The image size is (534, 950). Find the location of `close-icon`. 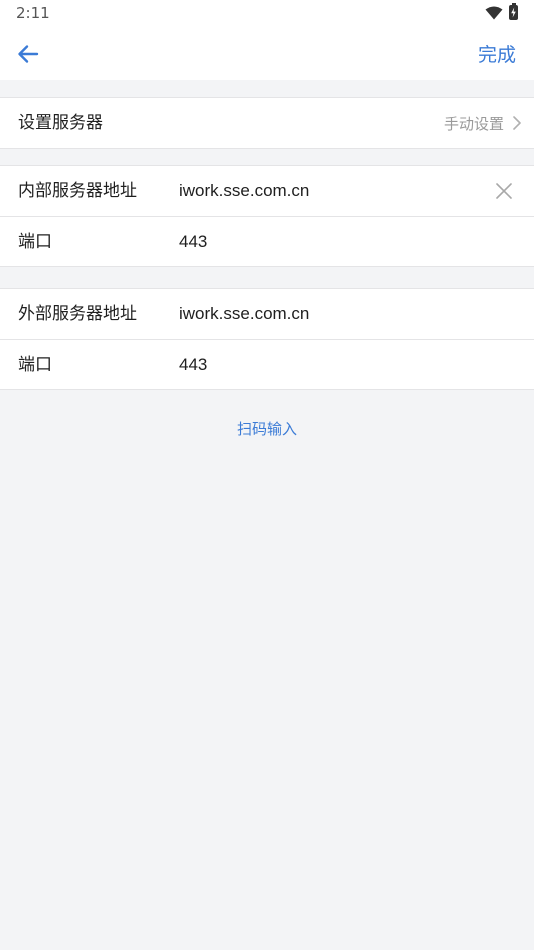

close-icon is located at coordinates (504, 191).